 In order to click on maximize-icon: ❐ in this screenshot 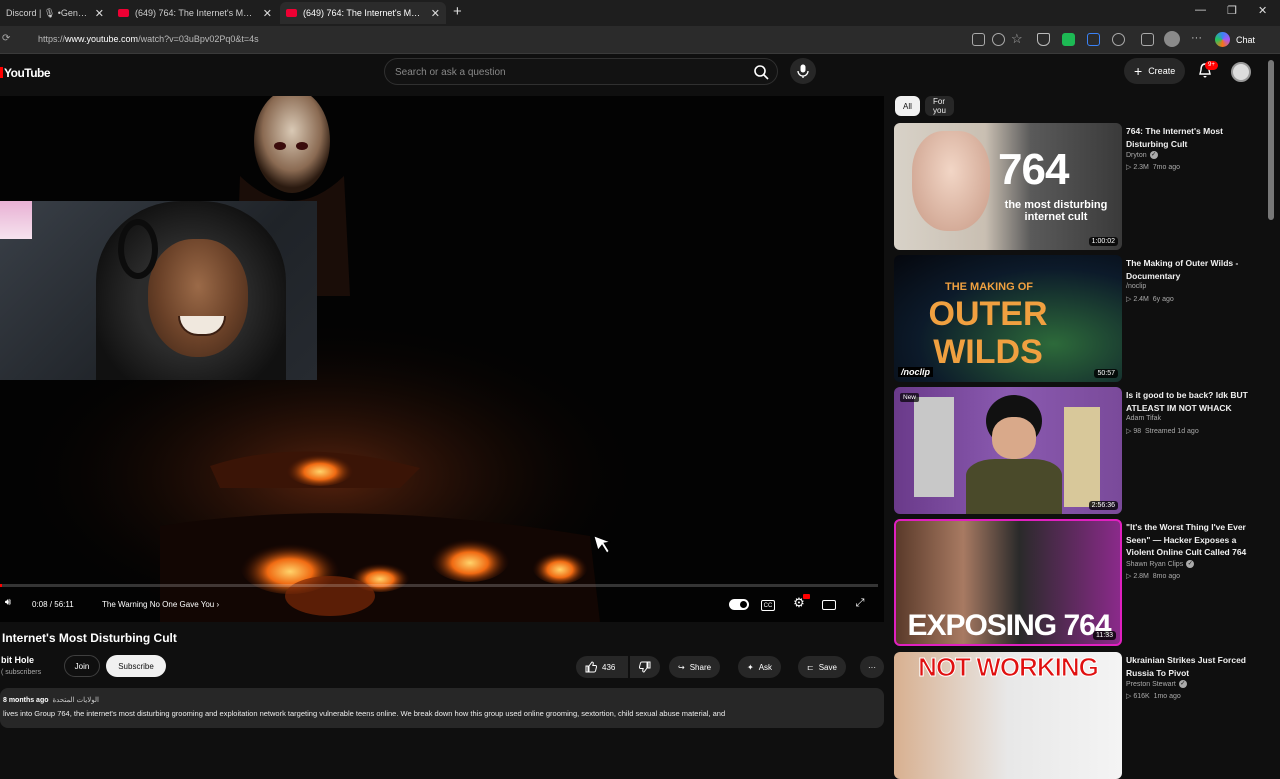, I will do `click(1232, 10)`.